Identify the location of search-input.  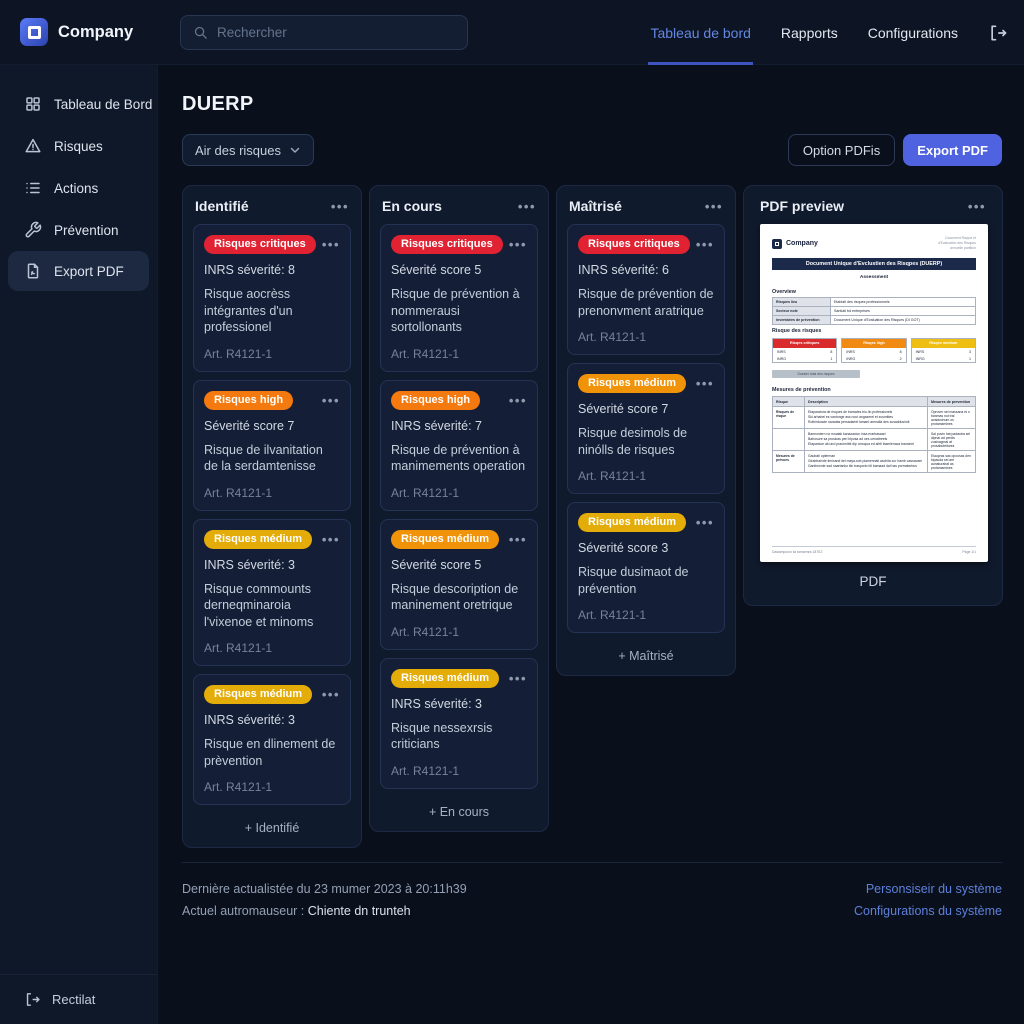
(336, 32).